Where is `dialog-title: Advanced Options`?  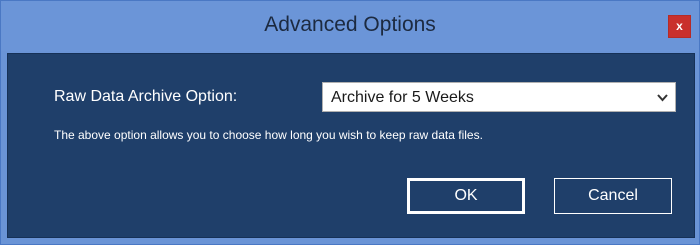 dialog-title: Advanced Options is located at coordinates (350, 24).